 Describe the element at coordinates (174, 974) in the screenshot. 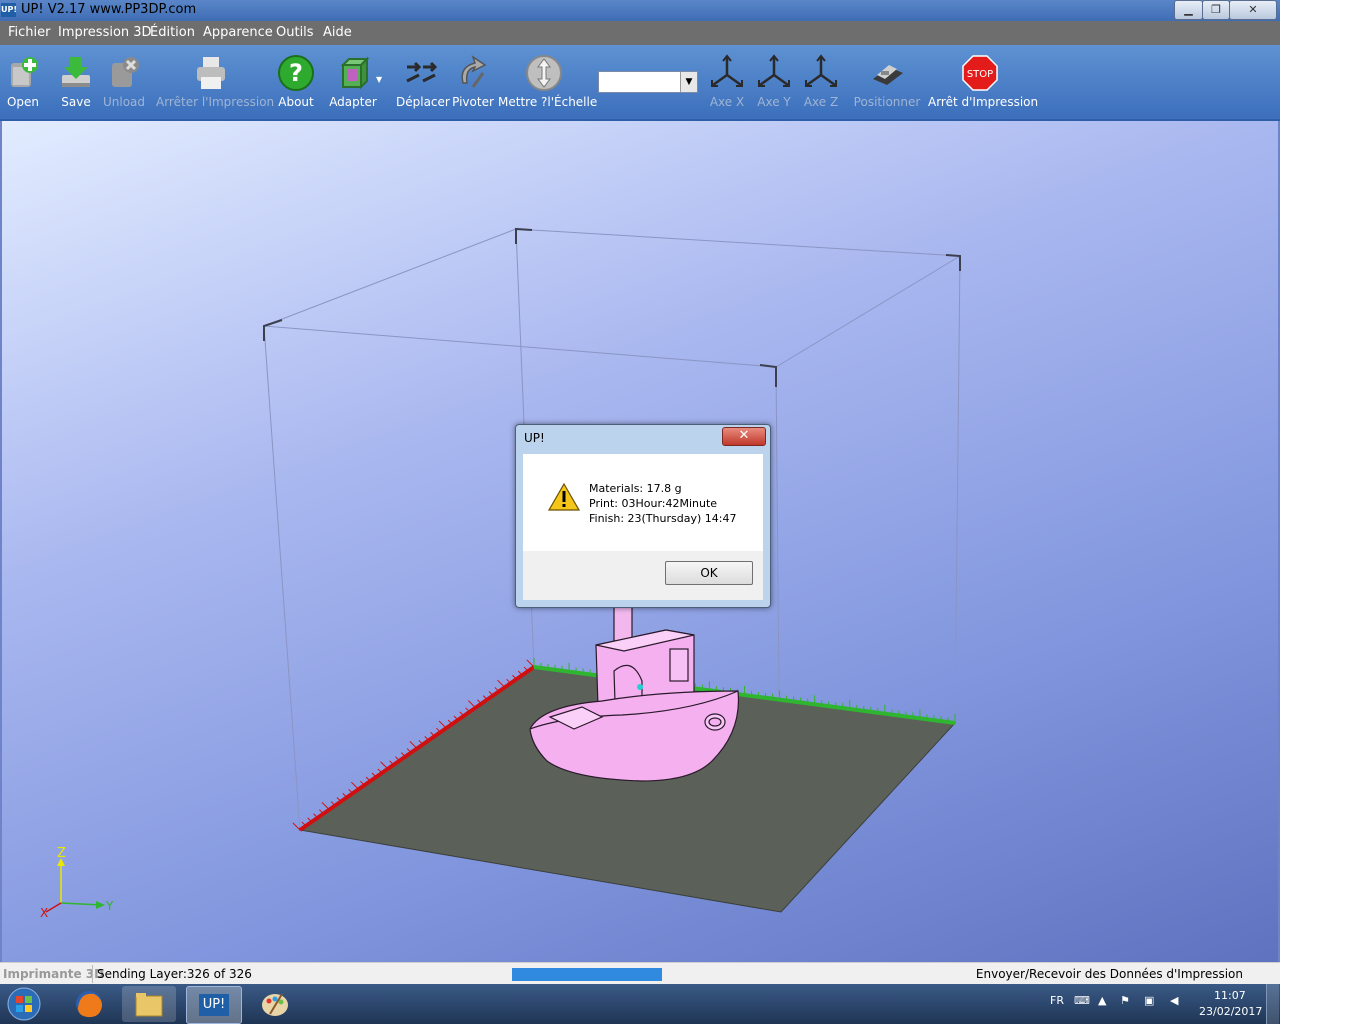

I see `layer-status: Sending Layer:326 of 326` at that location.